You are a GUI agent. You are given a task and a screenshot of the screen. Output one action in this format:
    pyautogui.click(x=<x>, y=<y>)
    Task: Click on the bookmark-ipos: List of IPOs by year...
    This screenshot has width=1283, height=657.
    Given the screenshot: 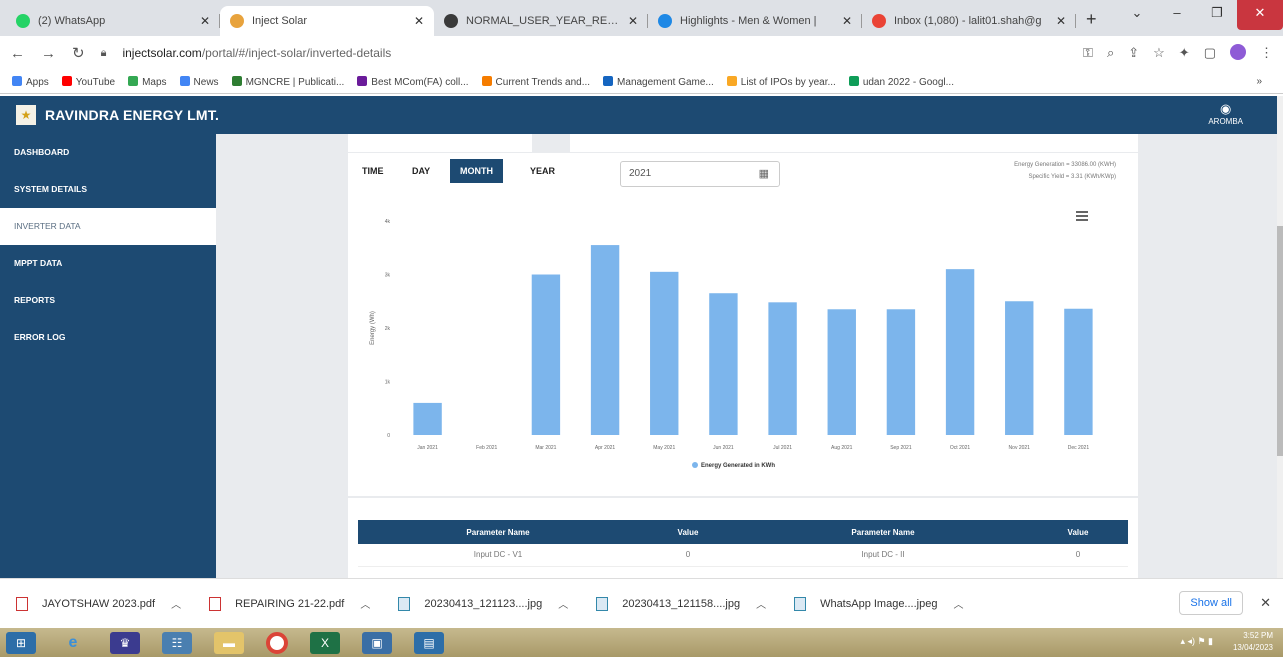 What is the action you would take?
    pyautogui.click(x=781, y=81)
    